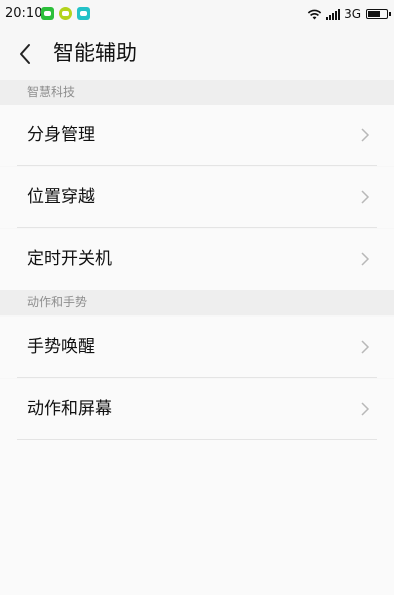 The image size is (394, 595). Describe the element at coordinates (197, 347) in the screenshot. I see `list-item-gesture-wake: 手势唤醒` at that location.